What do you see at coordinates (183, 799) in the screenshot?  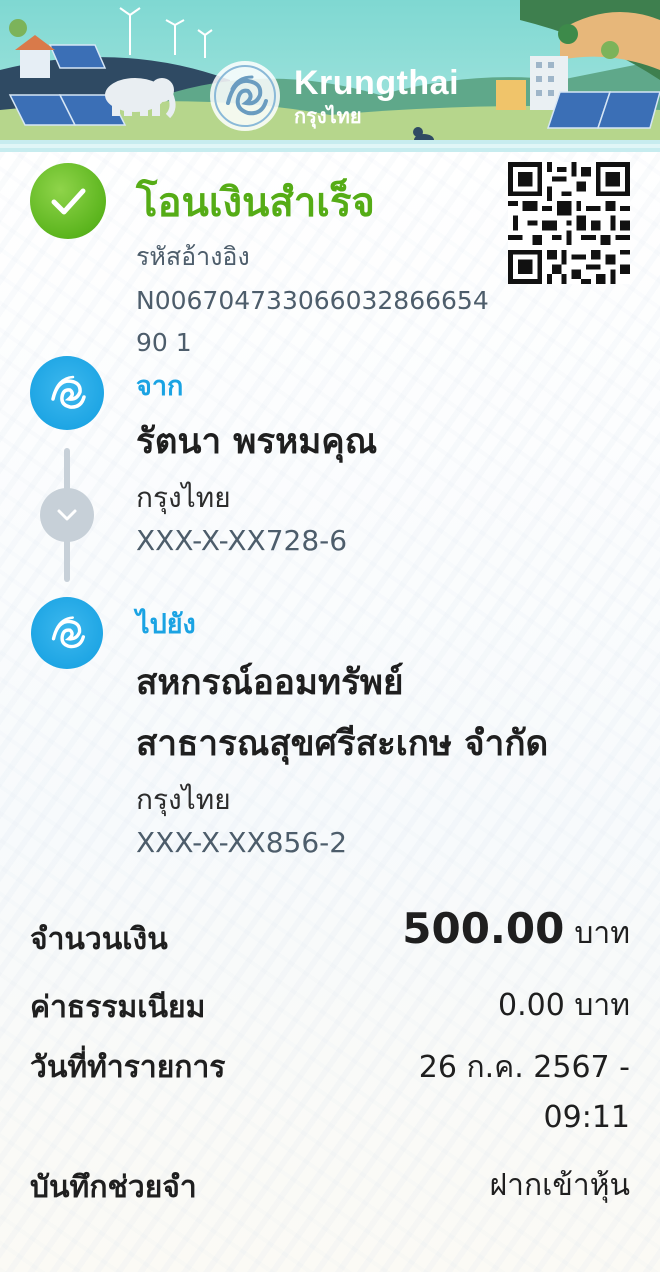 I see `recipient-bank: กรุงไทย` at bounding box center [183, 799].